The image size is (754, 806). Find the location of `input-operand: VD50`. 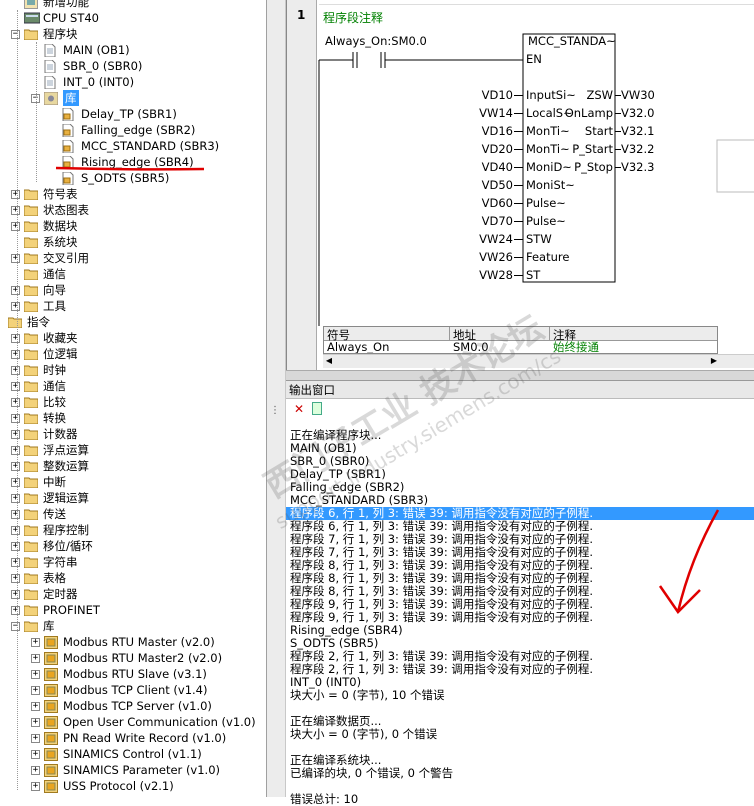

input-operand: VD50 is located at coordinates (495, 185).